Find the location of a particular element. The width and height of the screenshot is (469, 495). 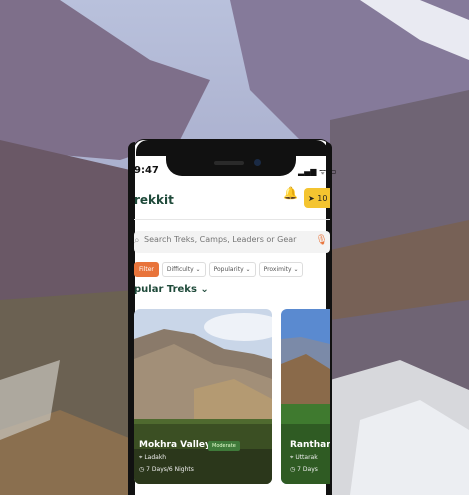

chevron-down-icon: ⌄ is located at coordinates (204, 289).